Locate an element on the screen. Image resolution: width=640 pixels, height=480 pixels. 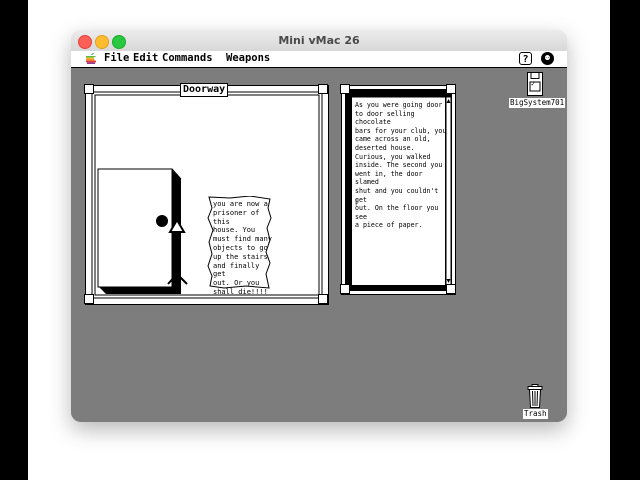
scene-close-box is located at coordinates (89, 89).